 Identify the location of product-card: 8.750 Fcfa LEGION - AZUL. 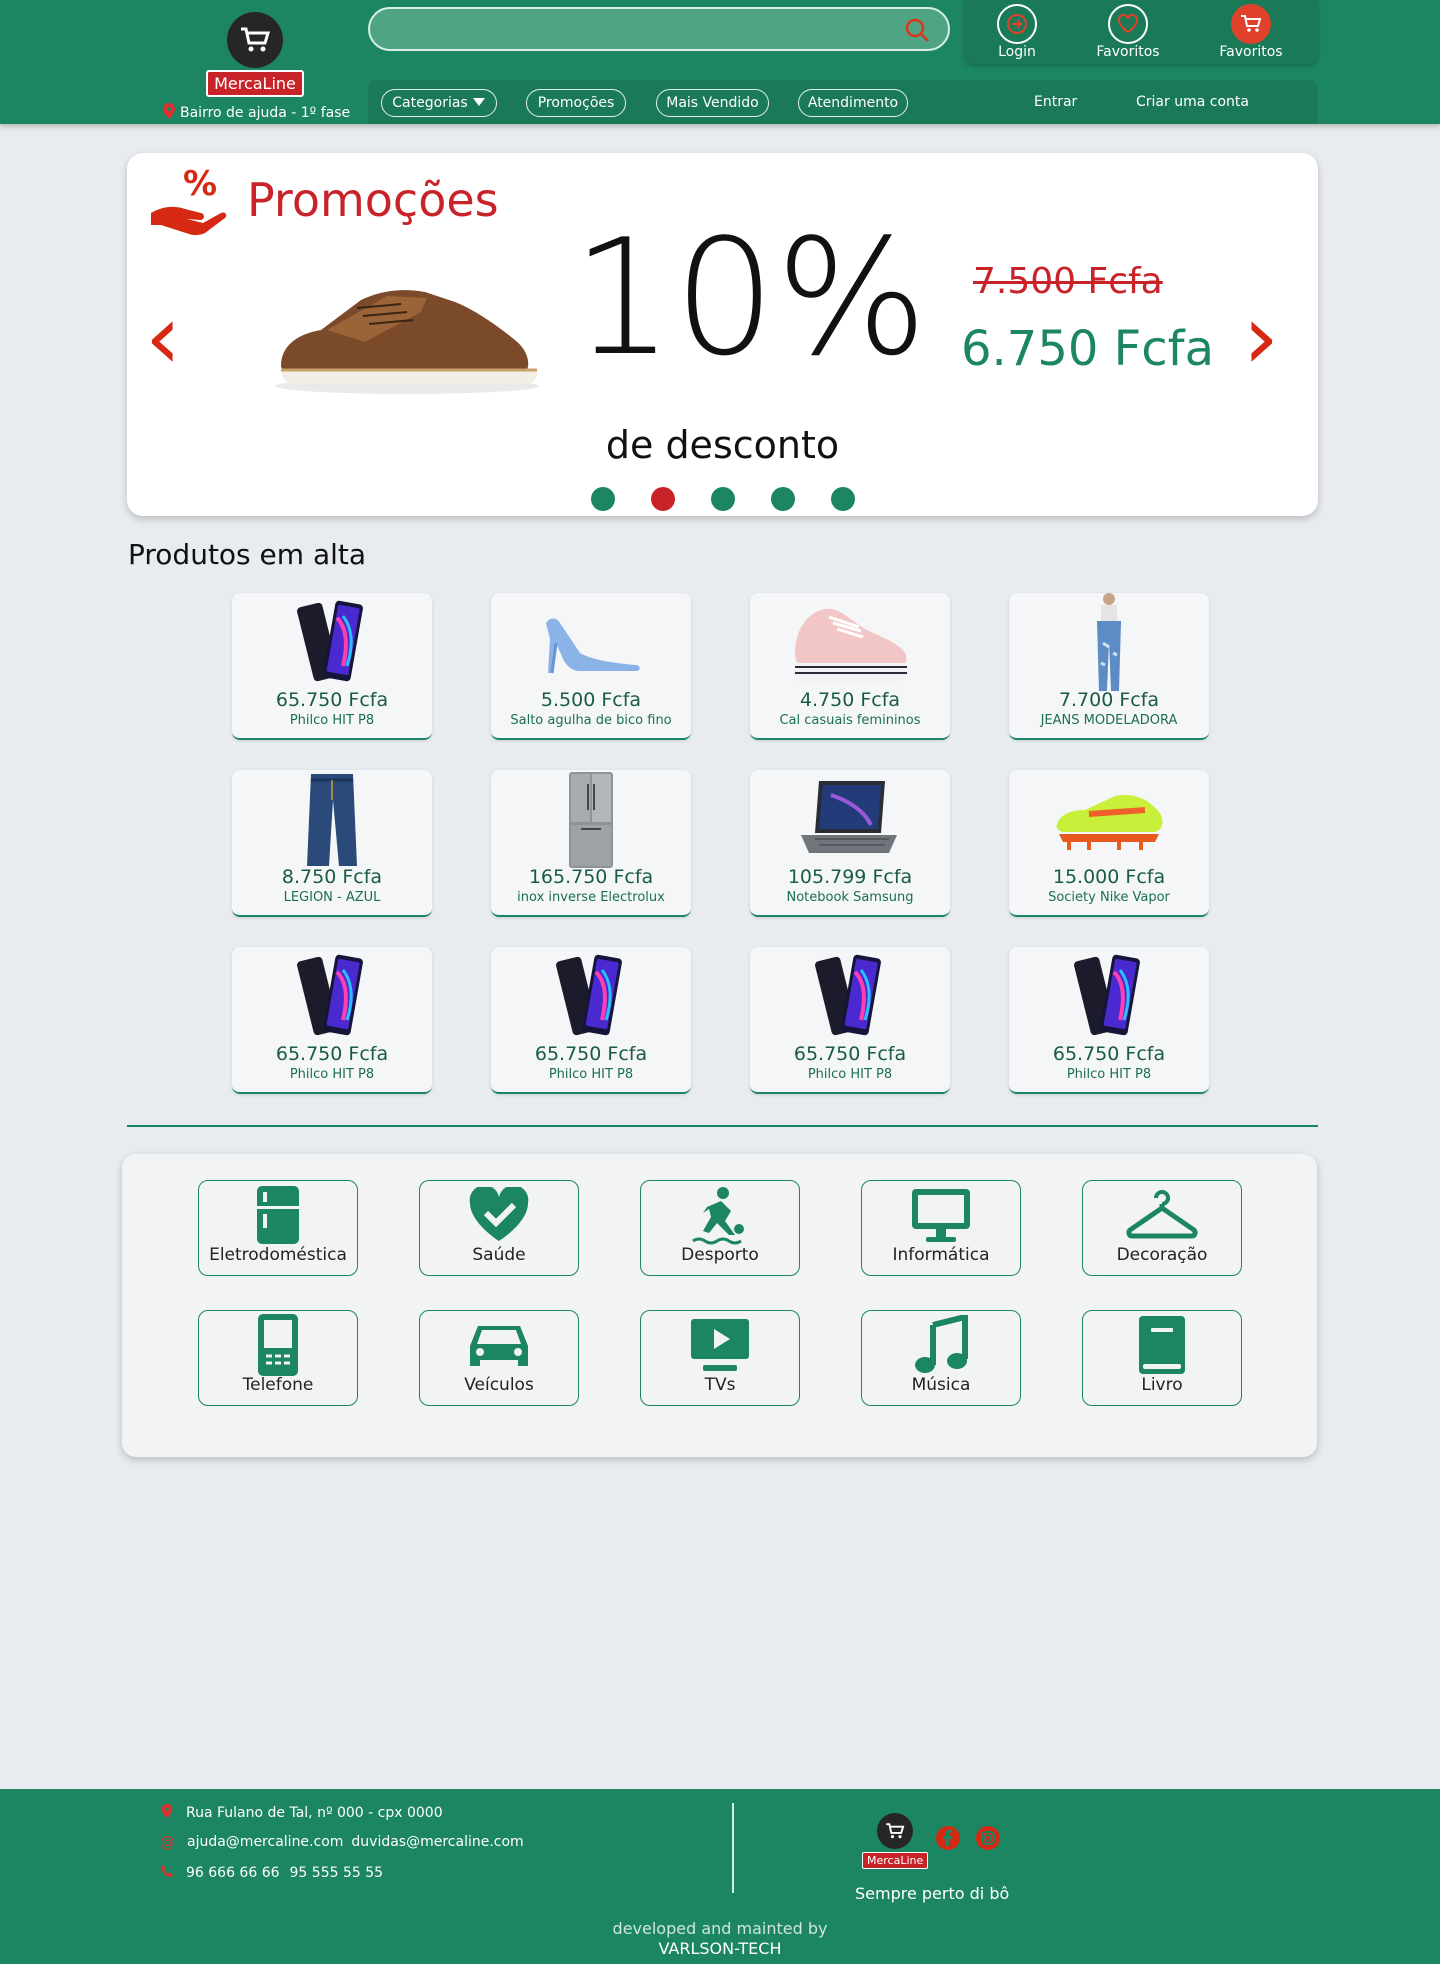
(332, 843).